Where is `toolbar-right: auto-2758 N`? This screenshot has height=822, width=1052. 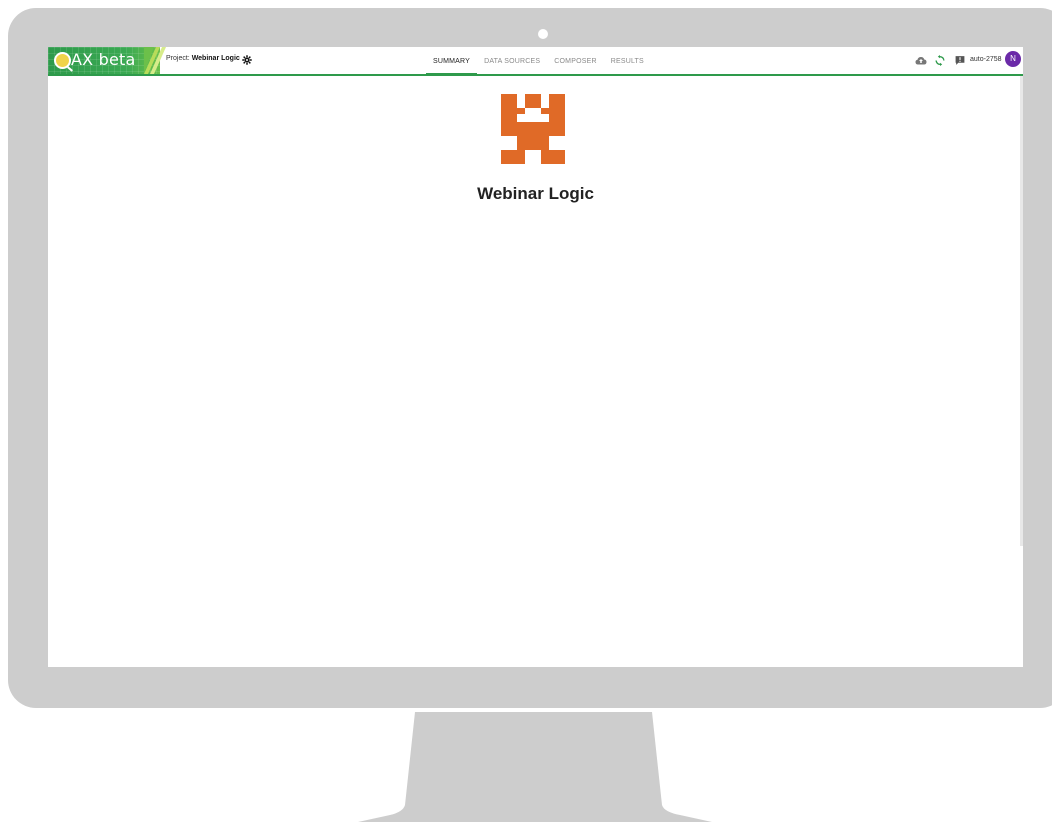
toolbar-right: auto-2758 N is located at coordinates (963, 60).